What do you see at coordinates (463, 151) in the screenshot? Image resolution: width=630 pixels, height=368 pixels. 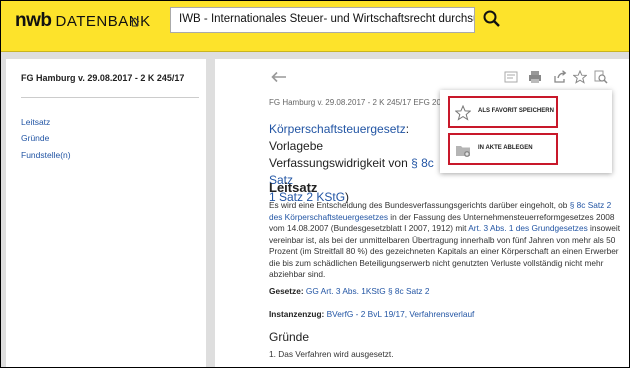 I see `folder-add-icon` at bounding box center [463, 151].